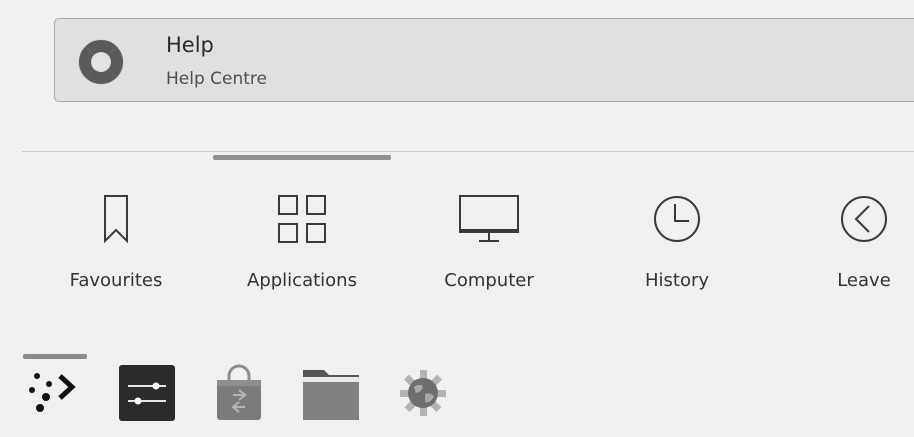  Describe the element at coordinates (302, 280) in the screenshot. I see `tab-label: Applications` at that location.